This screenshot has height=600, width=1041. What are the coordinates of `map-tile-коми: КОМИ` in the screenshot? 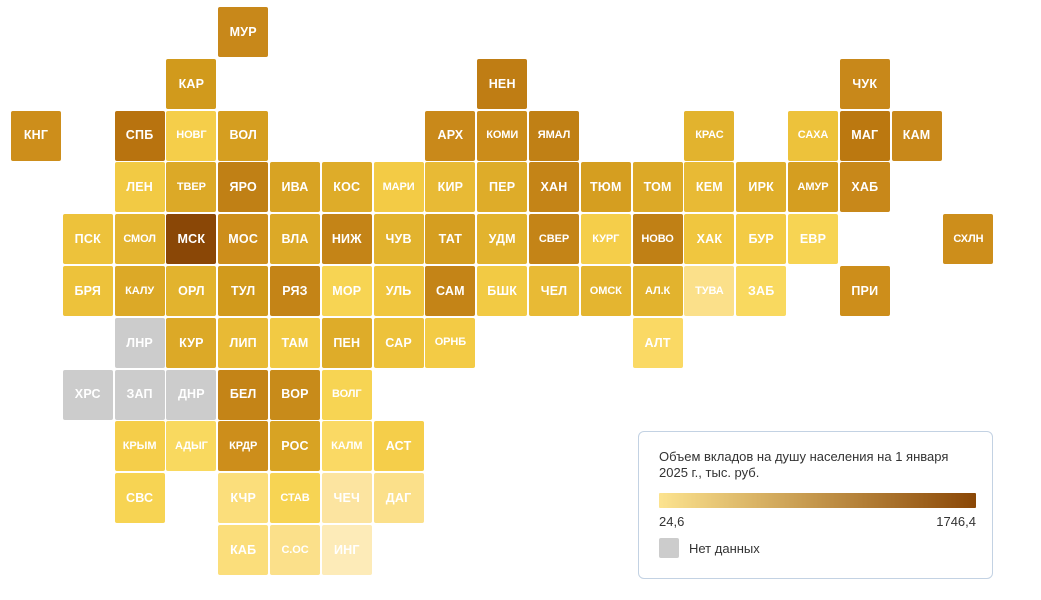 It's located at (502, 135).